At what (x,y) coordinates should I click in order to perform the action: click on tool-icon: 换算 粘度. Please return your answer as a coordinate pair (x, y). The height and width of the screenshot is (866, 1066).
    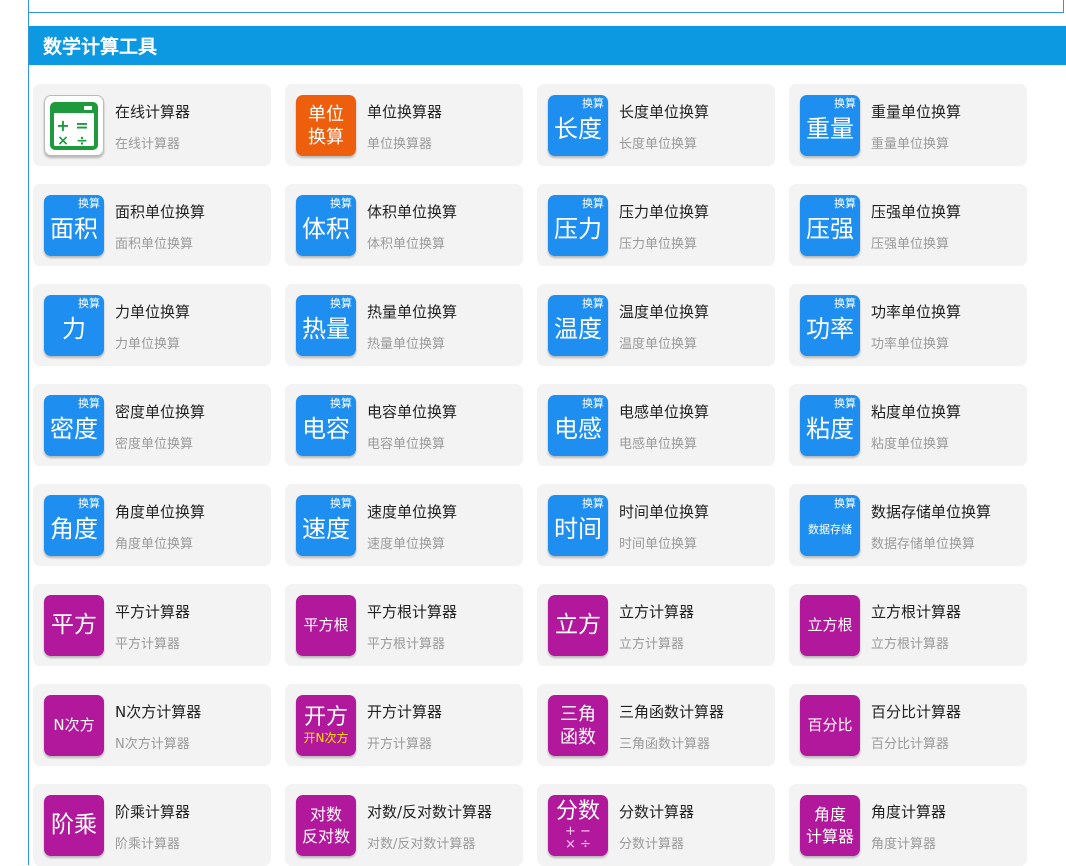
    Looking at the image, I should click on (830, 425).